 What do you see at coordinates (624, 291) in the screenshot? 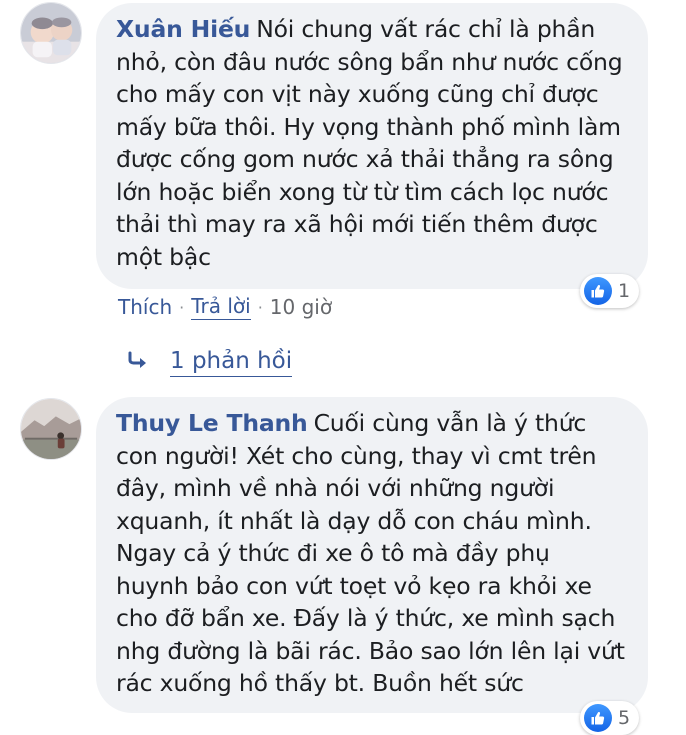
I see `reaction-count-value: 1` at bounding box center [624, 291].